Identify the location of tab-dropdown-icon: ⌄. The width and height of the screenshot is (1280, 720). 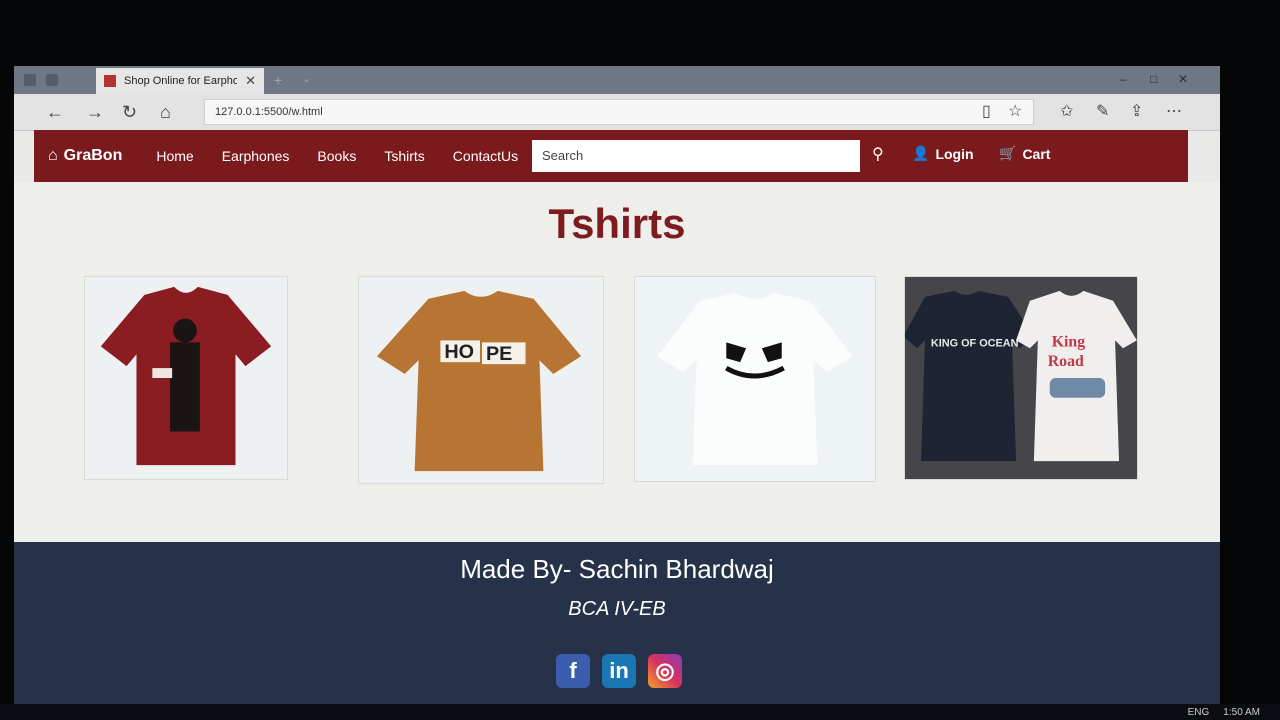
(306, 78).